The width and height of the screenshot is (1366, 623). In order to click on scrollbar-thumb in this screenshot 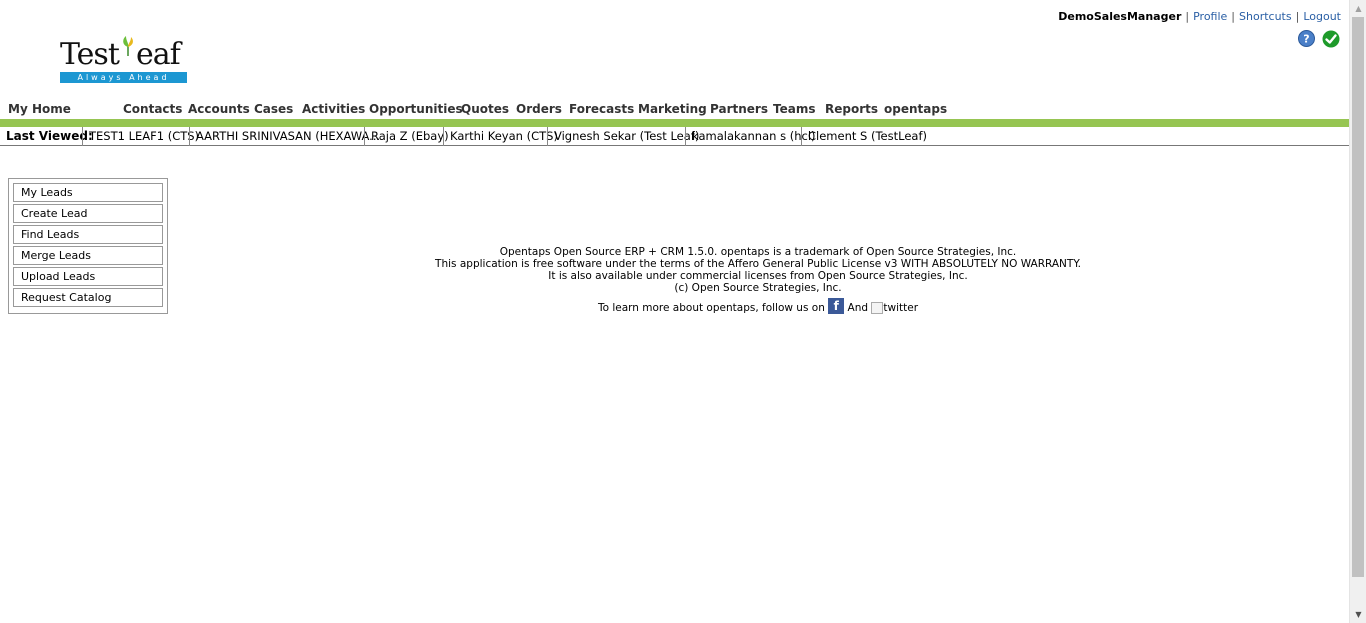, I will do `click(1358, 297)`.